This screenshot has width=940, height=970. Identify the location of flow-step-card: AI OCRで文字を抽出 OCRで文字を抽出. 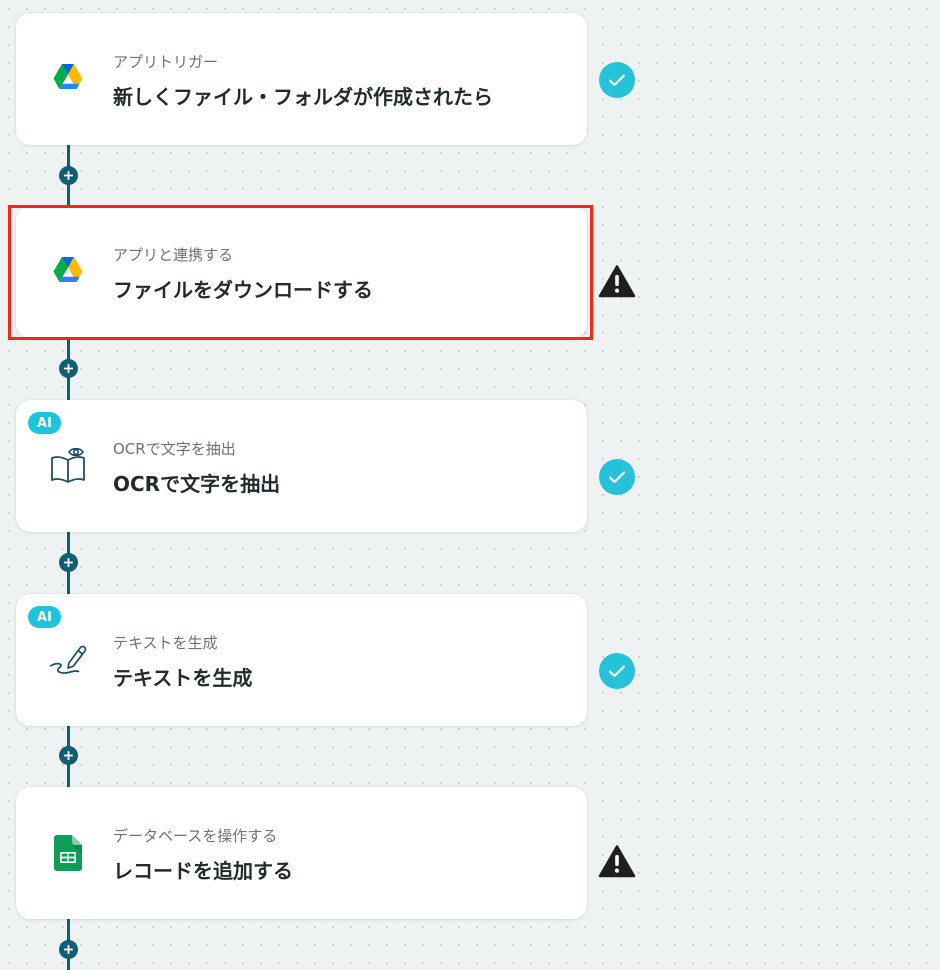
(301, 466).